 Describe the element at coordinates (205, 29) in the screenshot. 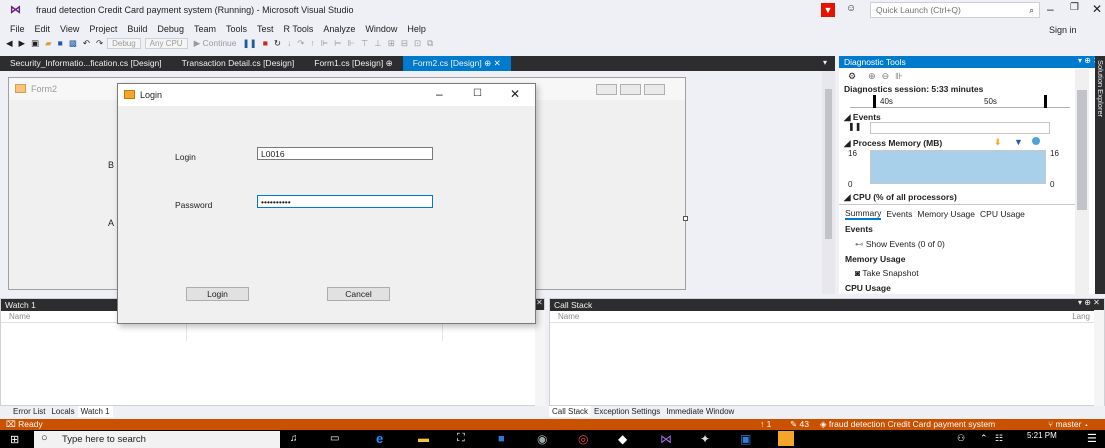

I see `menu-team: Team` at that location.